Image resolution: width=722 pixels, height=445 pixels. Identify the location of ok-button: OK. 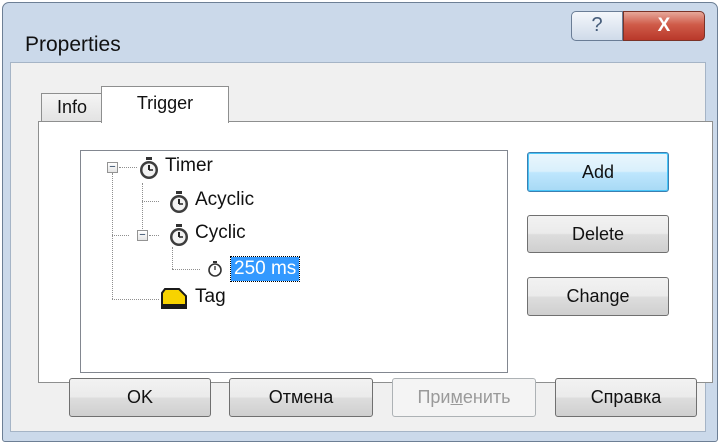
(140, 397).